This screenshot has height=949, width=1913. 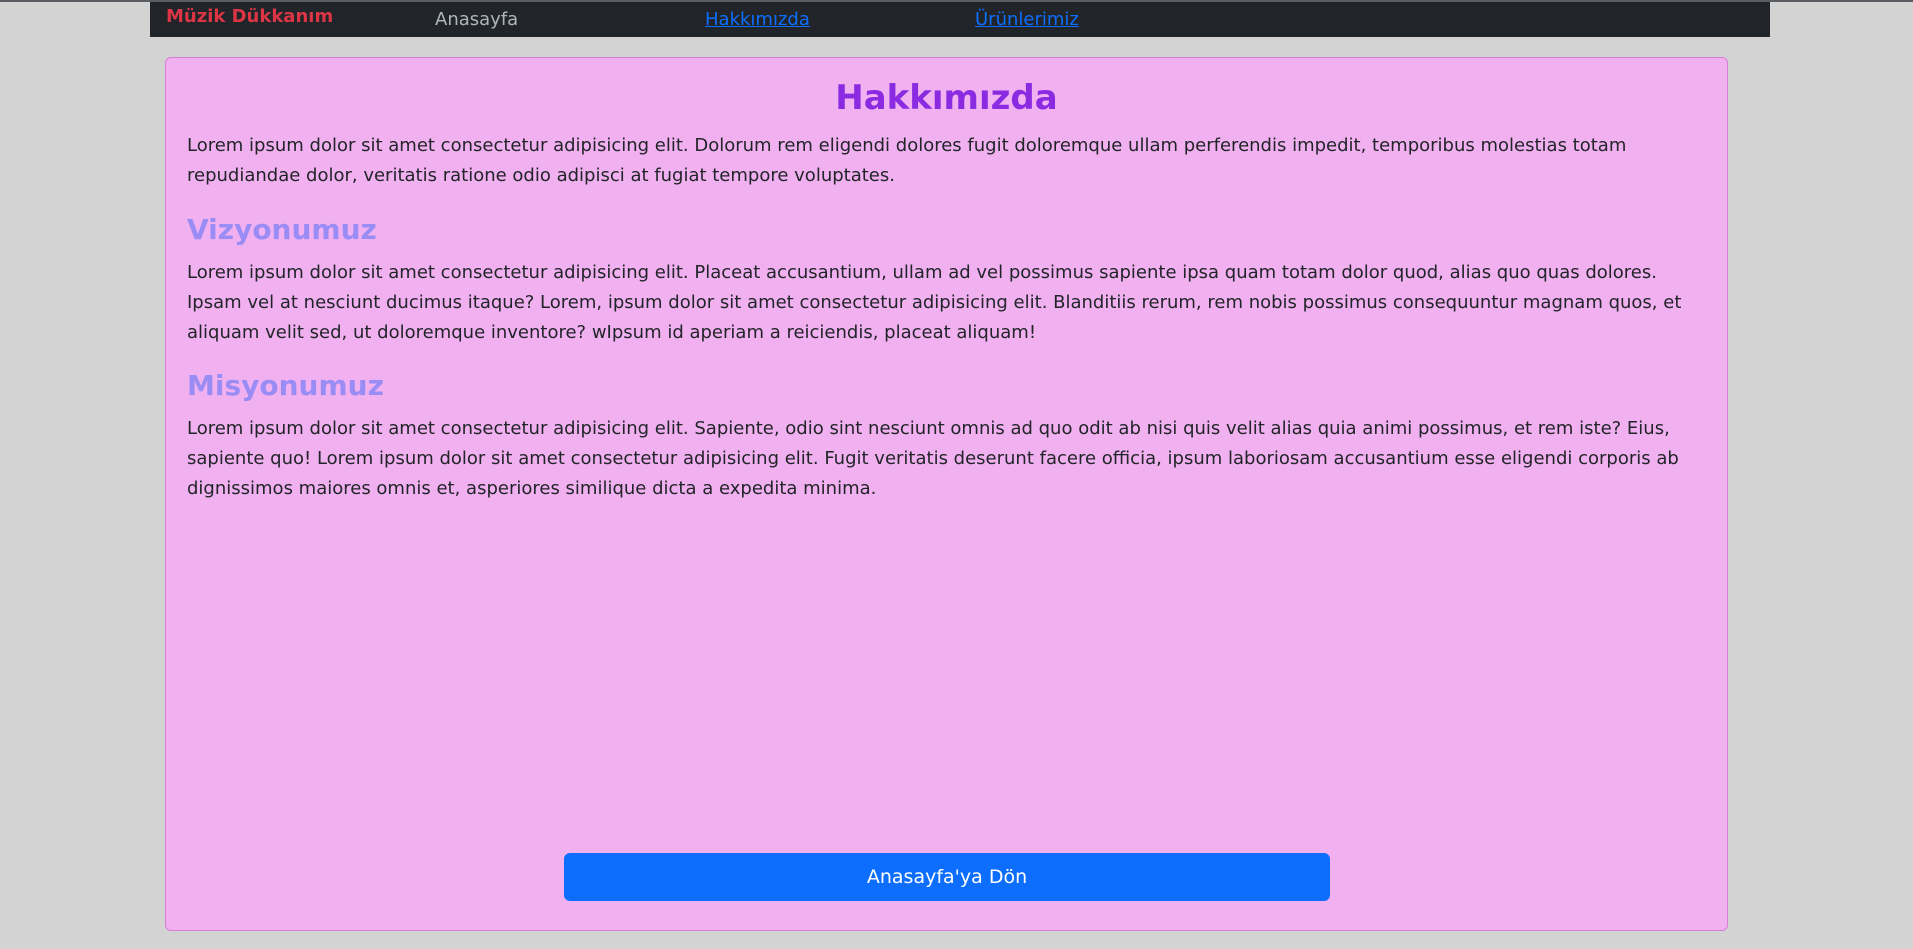 I want to click on nav-link-about: Hakkımızda, so click(x=757, y=19).